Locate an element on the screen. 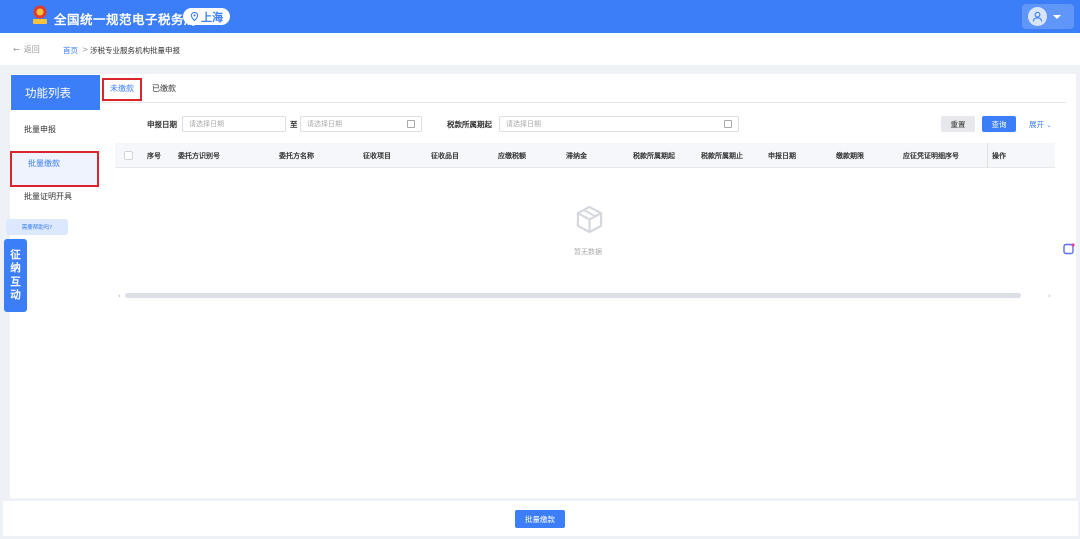 This screenshot has width=1080, height=539. expand-button: 展开 ⌄ is located at coordinates (1040, 124).